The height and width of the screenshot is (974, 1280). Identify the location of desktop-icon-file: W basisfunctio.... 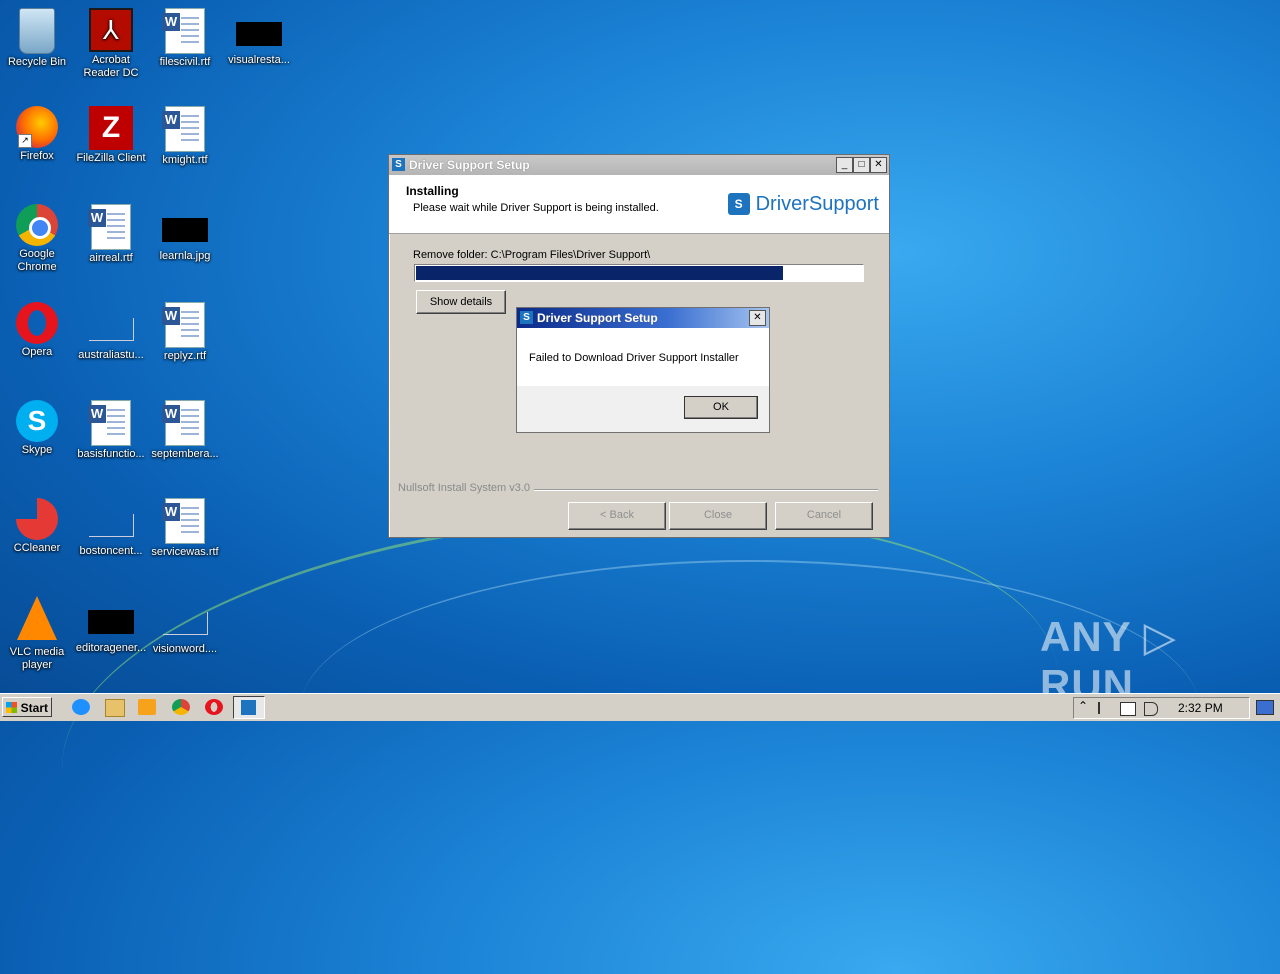
(111, 430).